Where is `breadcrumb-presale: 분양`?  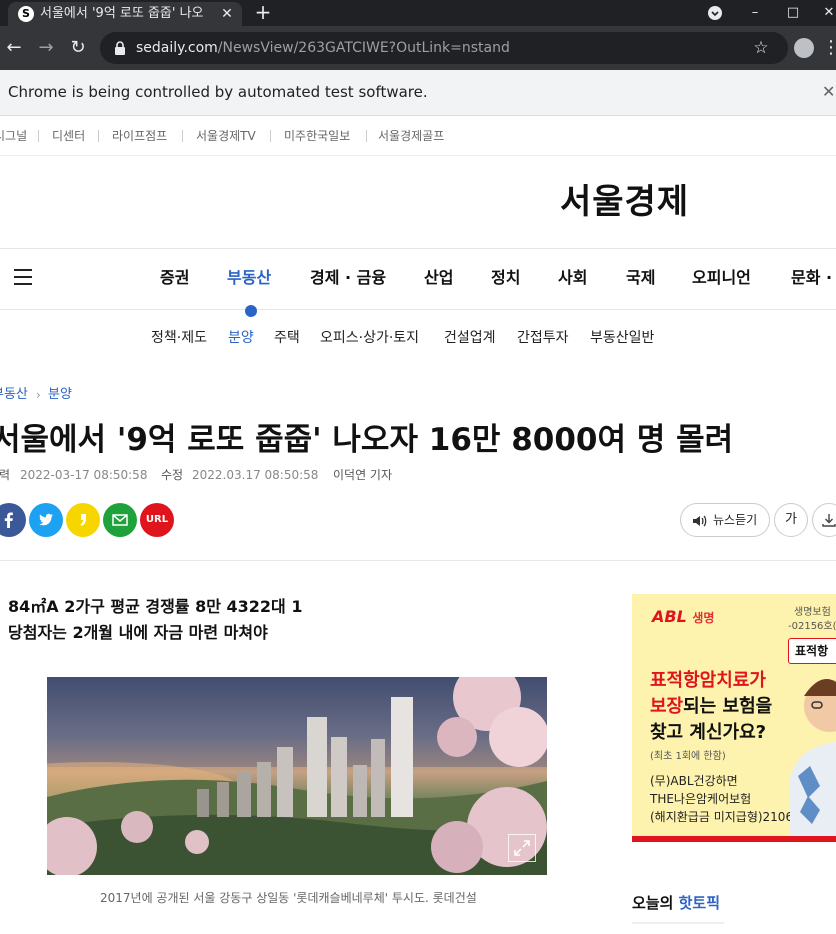
breadcrumb-presale: 분양 is located at coordinates (60, 395).